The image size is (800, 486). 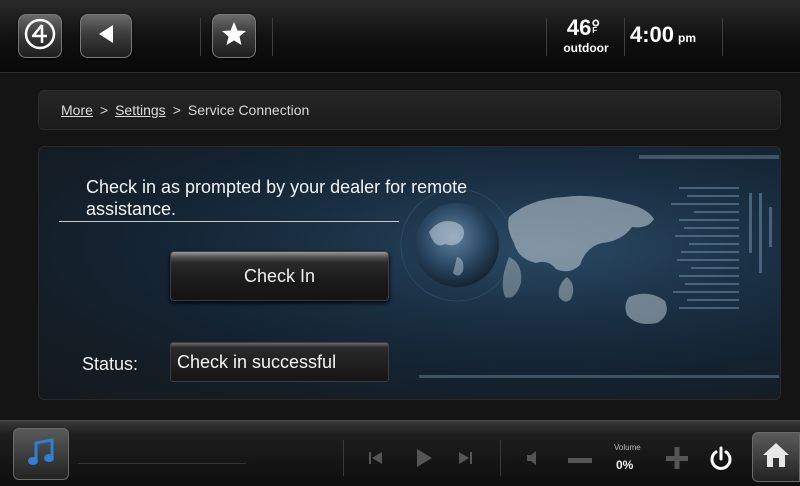 What do you see at coordinates (627, 447) in the screenshot?
I see `volume-label: Volume` at bounding box center [627, 447].